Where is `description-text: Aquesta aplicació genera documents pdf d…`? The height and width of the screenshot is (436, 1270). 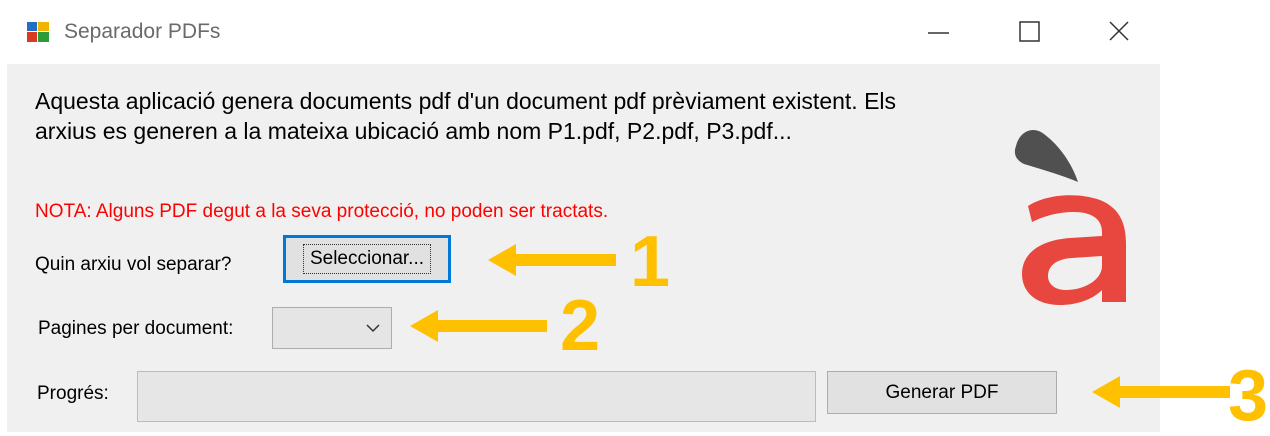
description-text: Aquesta aplicació genera documents pdf d… is located at coordinates (466, 116).